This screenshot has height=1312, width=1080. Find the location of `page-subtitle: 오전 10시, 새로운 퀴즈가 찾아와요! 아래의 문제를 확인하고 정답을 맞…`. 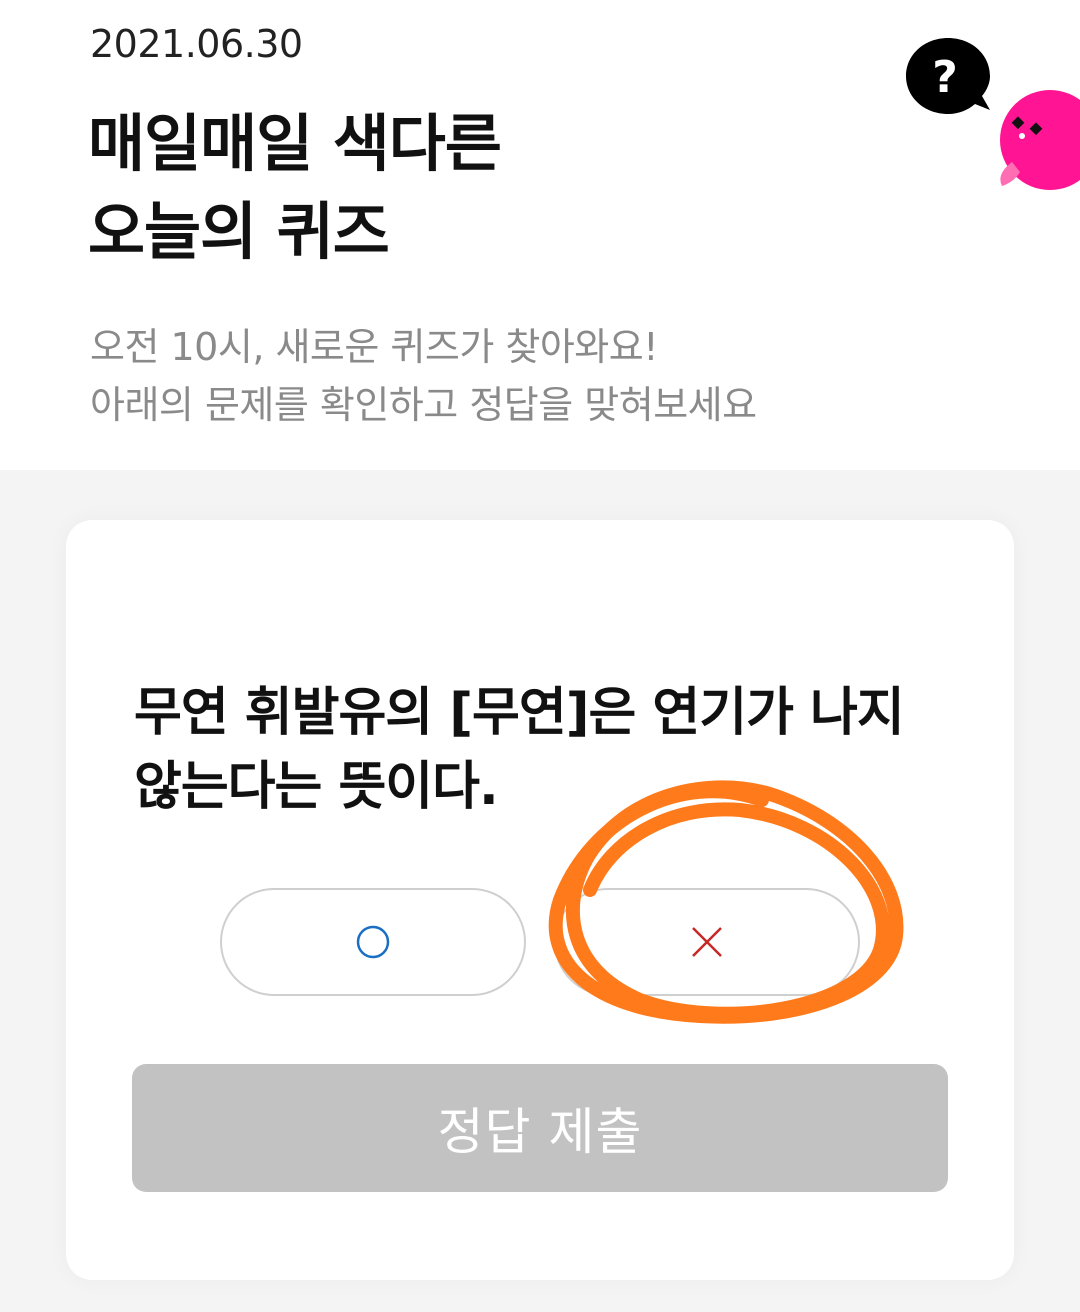

page-subtitle: 오전 10시, 새로운 퀴즈가 찾아와요! 아래의 문제를 확인하고 정답을 맞… is located at coordinates (423, 376).